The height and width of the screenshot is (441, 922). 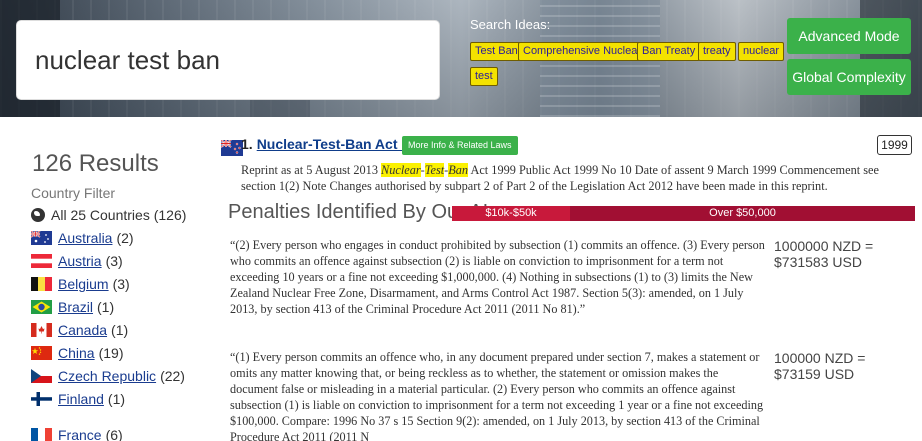 What do you see at coordinates (742, 213) in the screenshot?
I see `penalty-bar-high: Over $50,000` at bounding box center [742, 213].